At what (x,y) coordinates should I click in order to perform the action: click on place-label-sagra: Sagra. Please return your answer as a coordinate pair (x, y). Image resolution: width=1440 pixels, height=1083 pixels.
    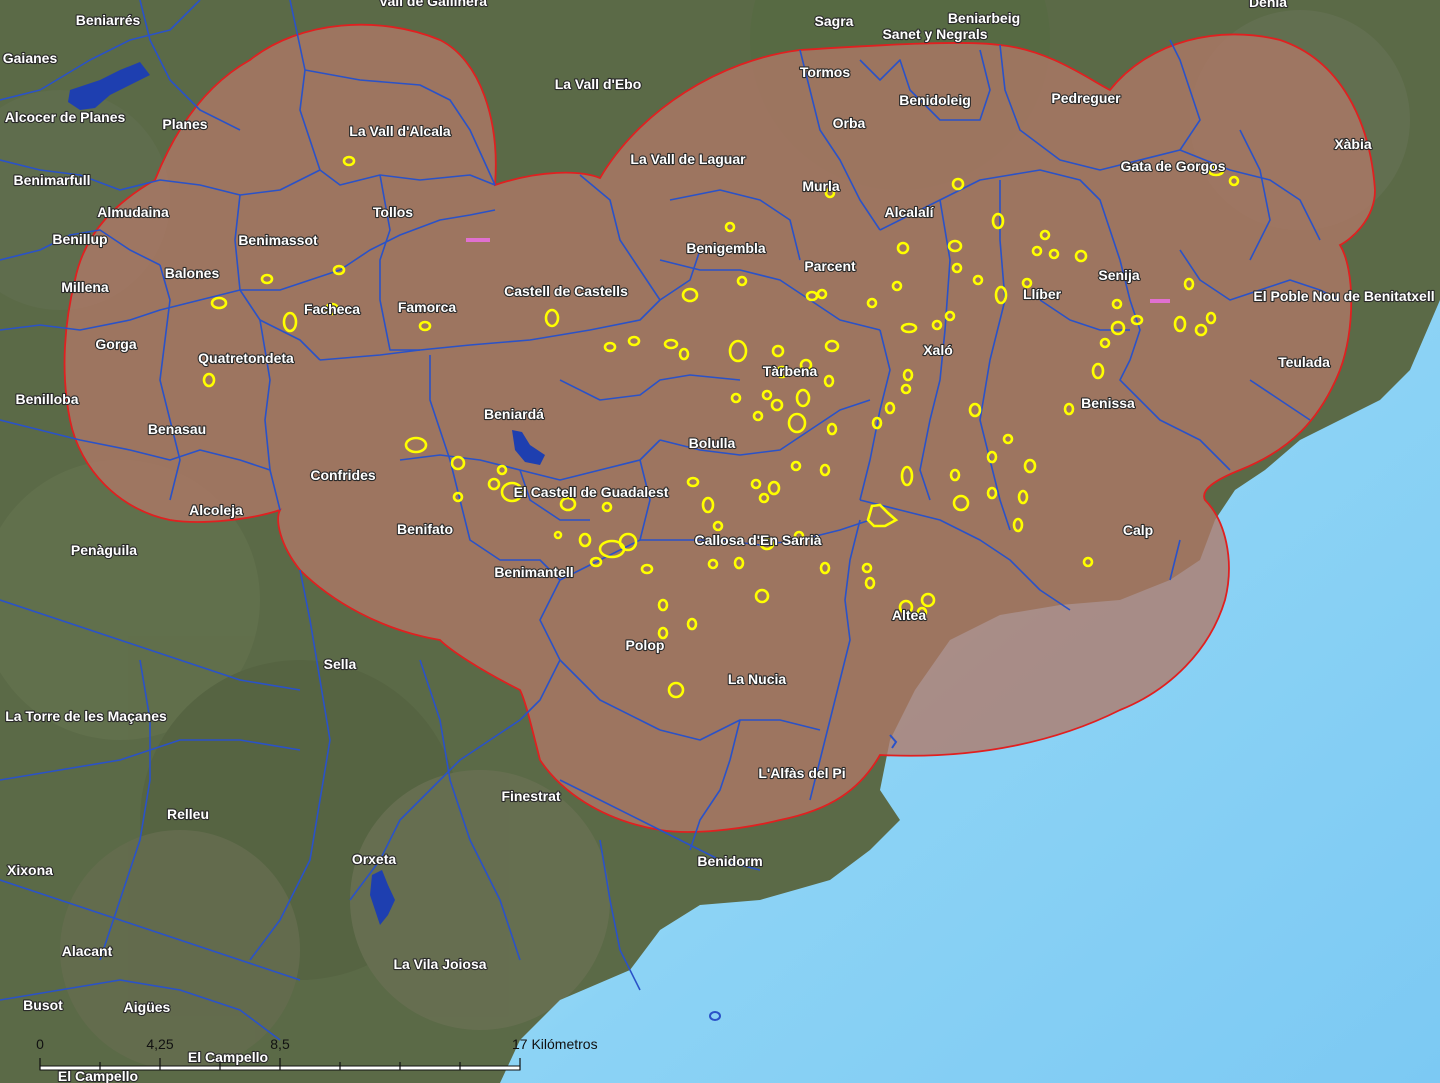
    Looking at the image, I should click on (834, 21).